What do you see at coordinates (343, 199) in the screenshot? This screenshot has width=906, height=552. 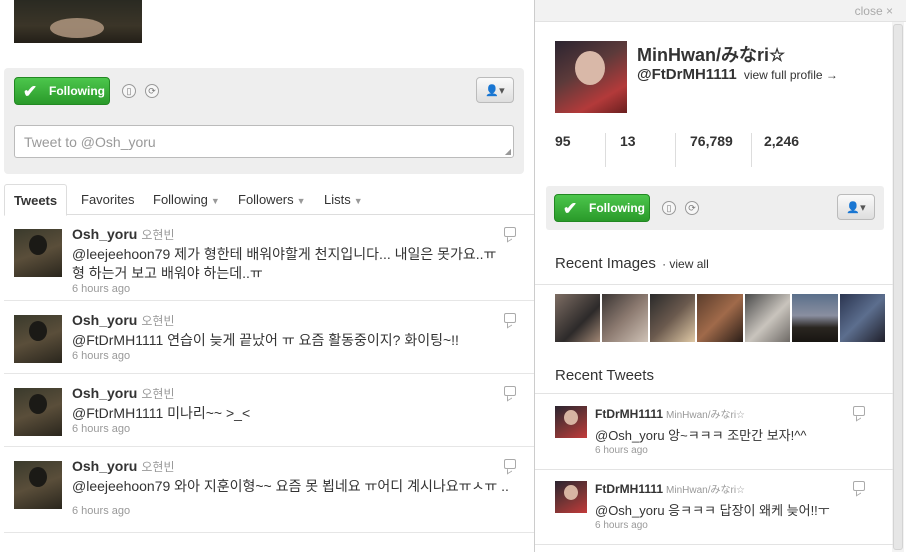 I see `tab-lists: Lists ▼` at bounding box center [343, 199].